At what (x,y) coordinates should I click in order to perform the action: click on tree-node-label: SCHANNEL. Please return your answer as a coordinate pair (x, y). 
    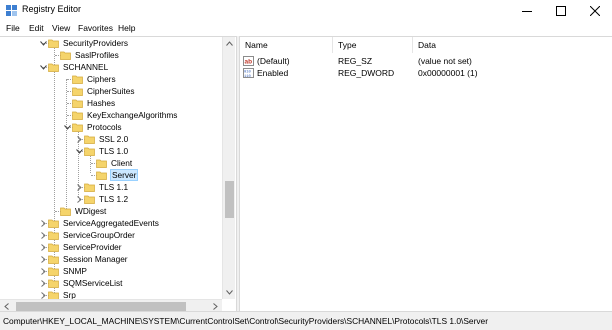
    Looking at the image, I should click on (86, 67).